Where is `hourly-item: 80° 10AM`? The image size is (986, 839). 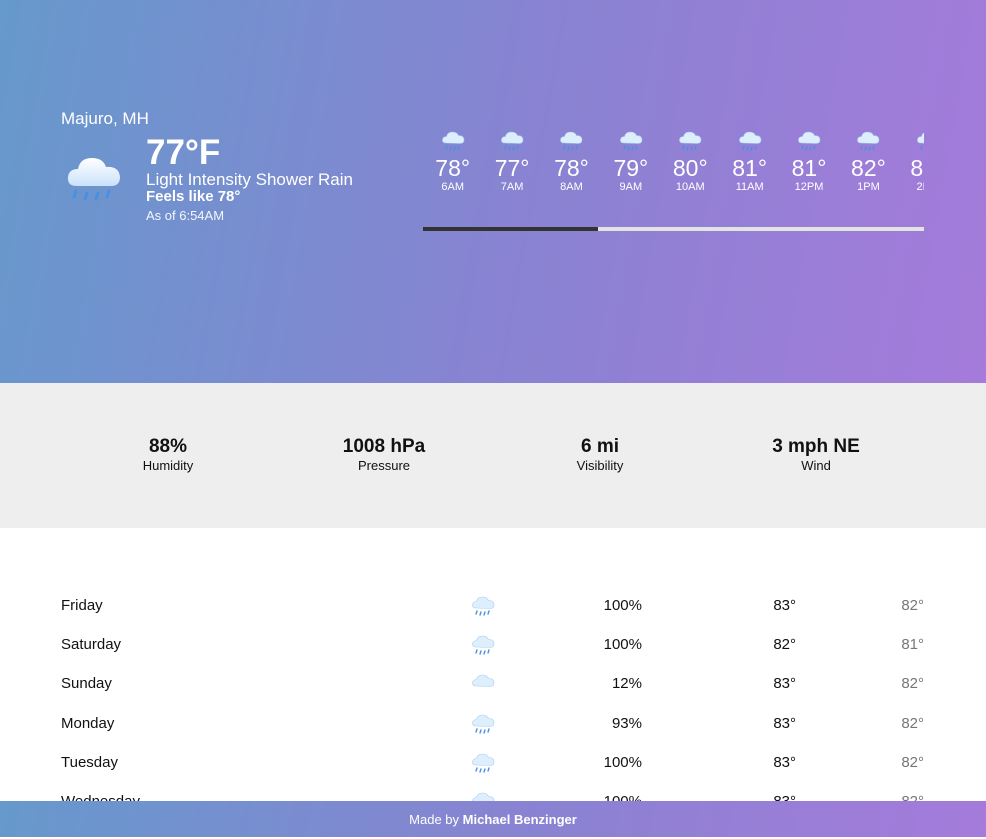 hourly-item: 80° 10AM is located at coordinates (690, 159).